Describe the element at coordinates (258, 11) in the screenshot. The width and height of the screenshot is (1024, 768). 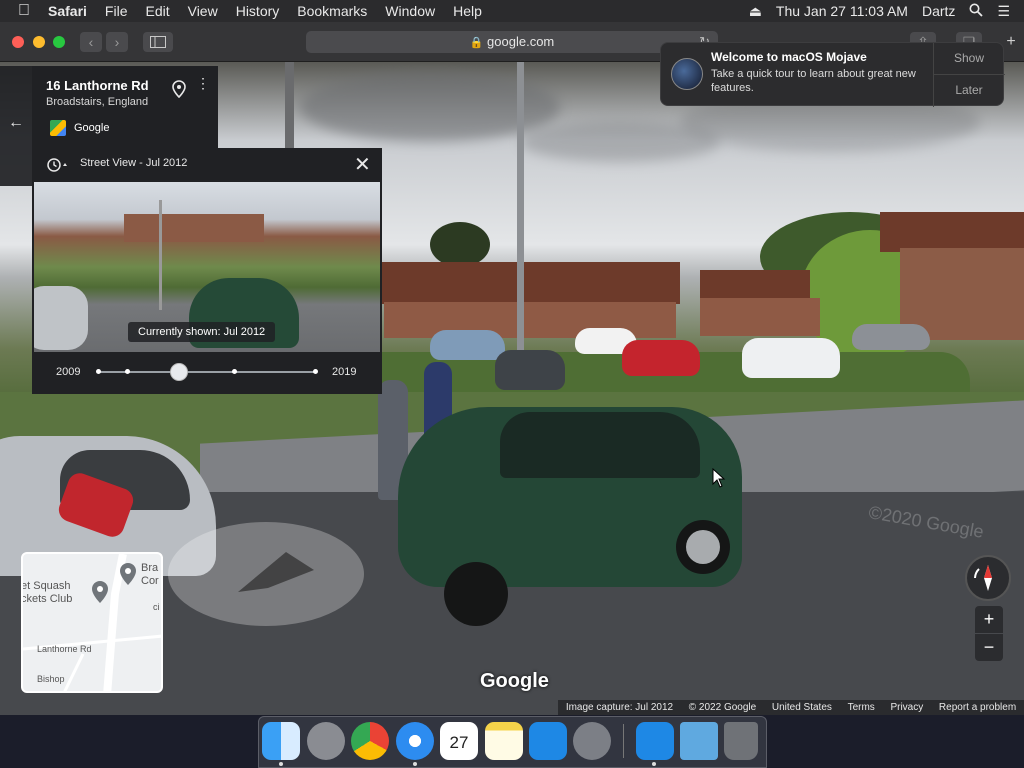
I see `menu-history: History` at that location.